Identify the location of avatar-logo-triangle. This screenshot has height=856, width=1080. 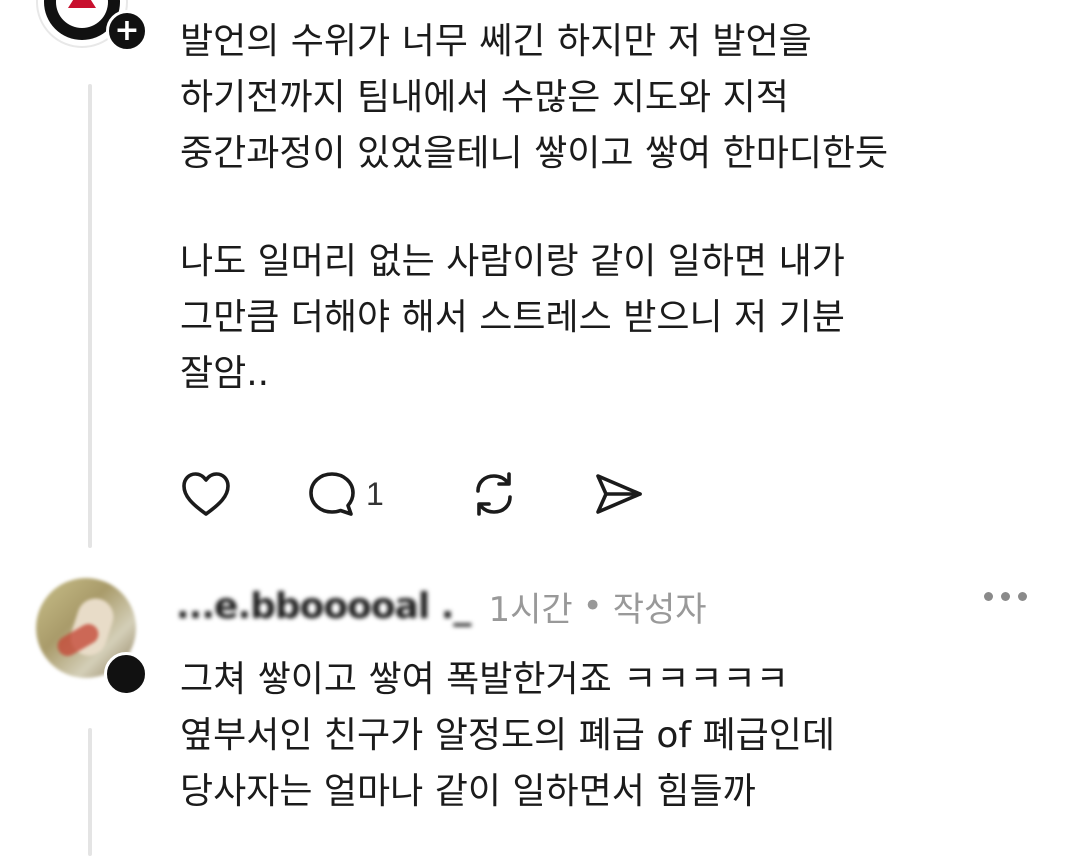
(82, 4).